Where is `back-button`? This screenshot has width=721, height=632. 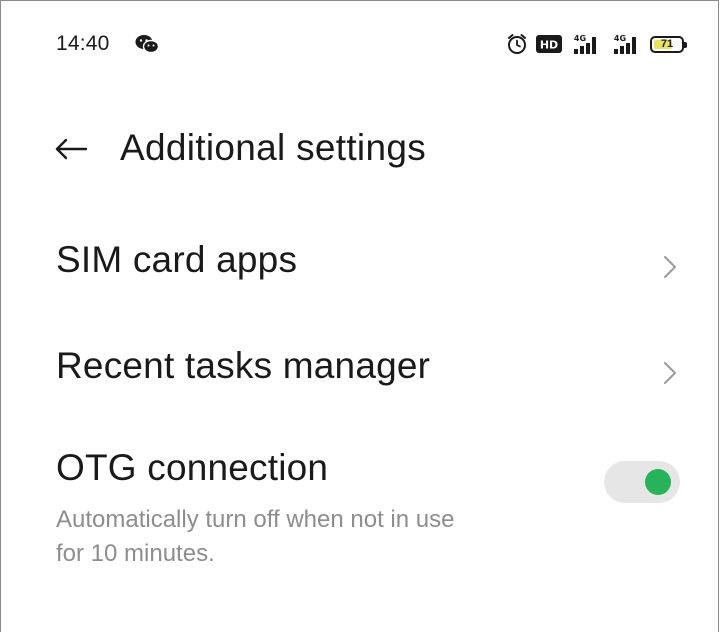 back-button is located at coordinates (71, 149).